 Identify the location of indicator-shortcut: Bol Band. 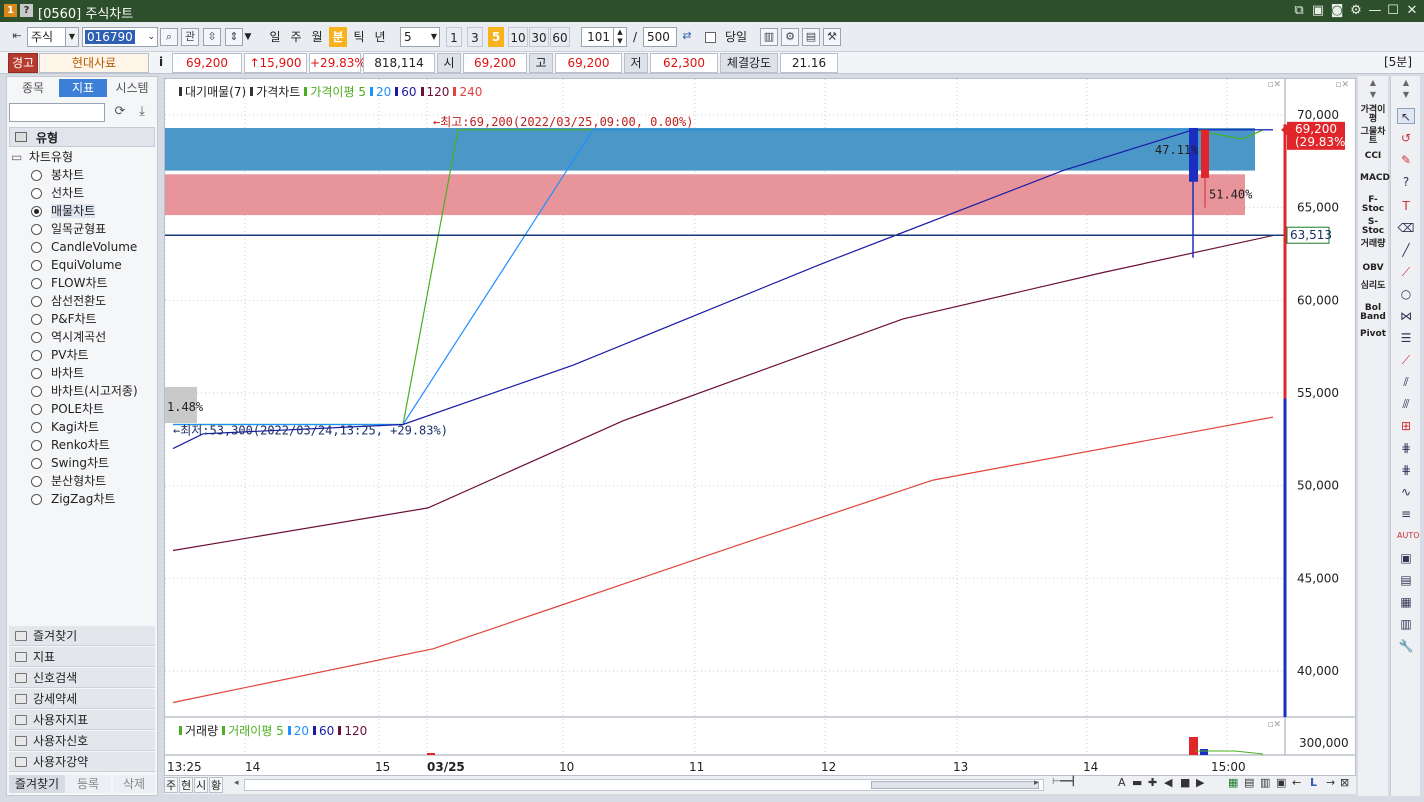
(1373, 313).